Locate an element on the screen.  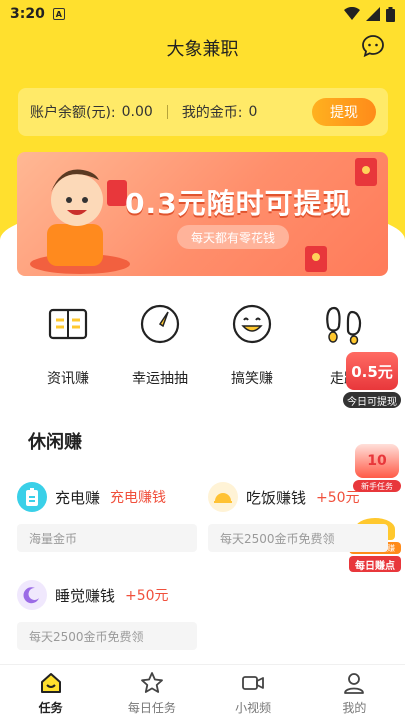
grid-item-label: 搞笑赚 is located at coordinates (252, 379).